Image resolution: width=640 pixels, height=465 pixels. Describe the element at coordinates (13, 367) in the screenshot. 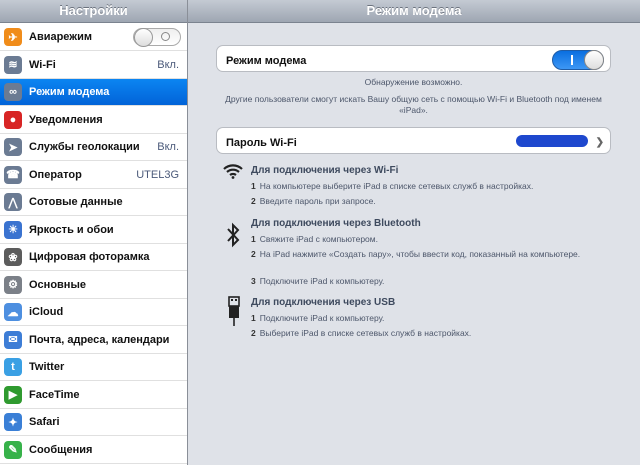

I see `twitter-icon: t` at that location.